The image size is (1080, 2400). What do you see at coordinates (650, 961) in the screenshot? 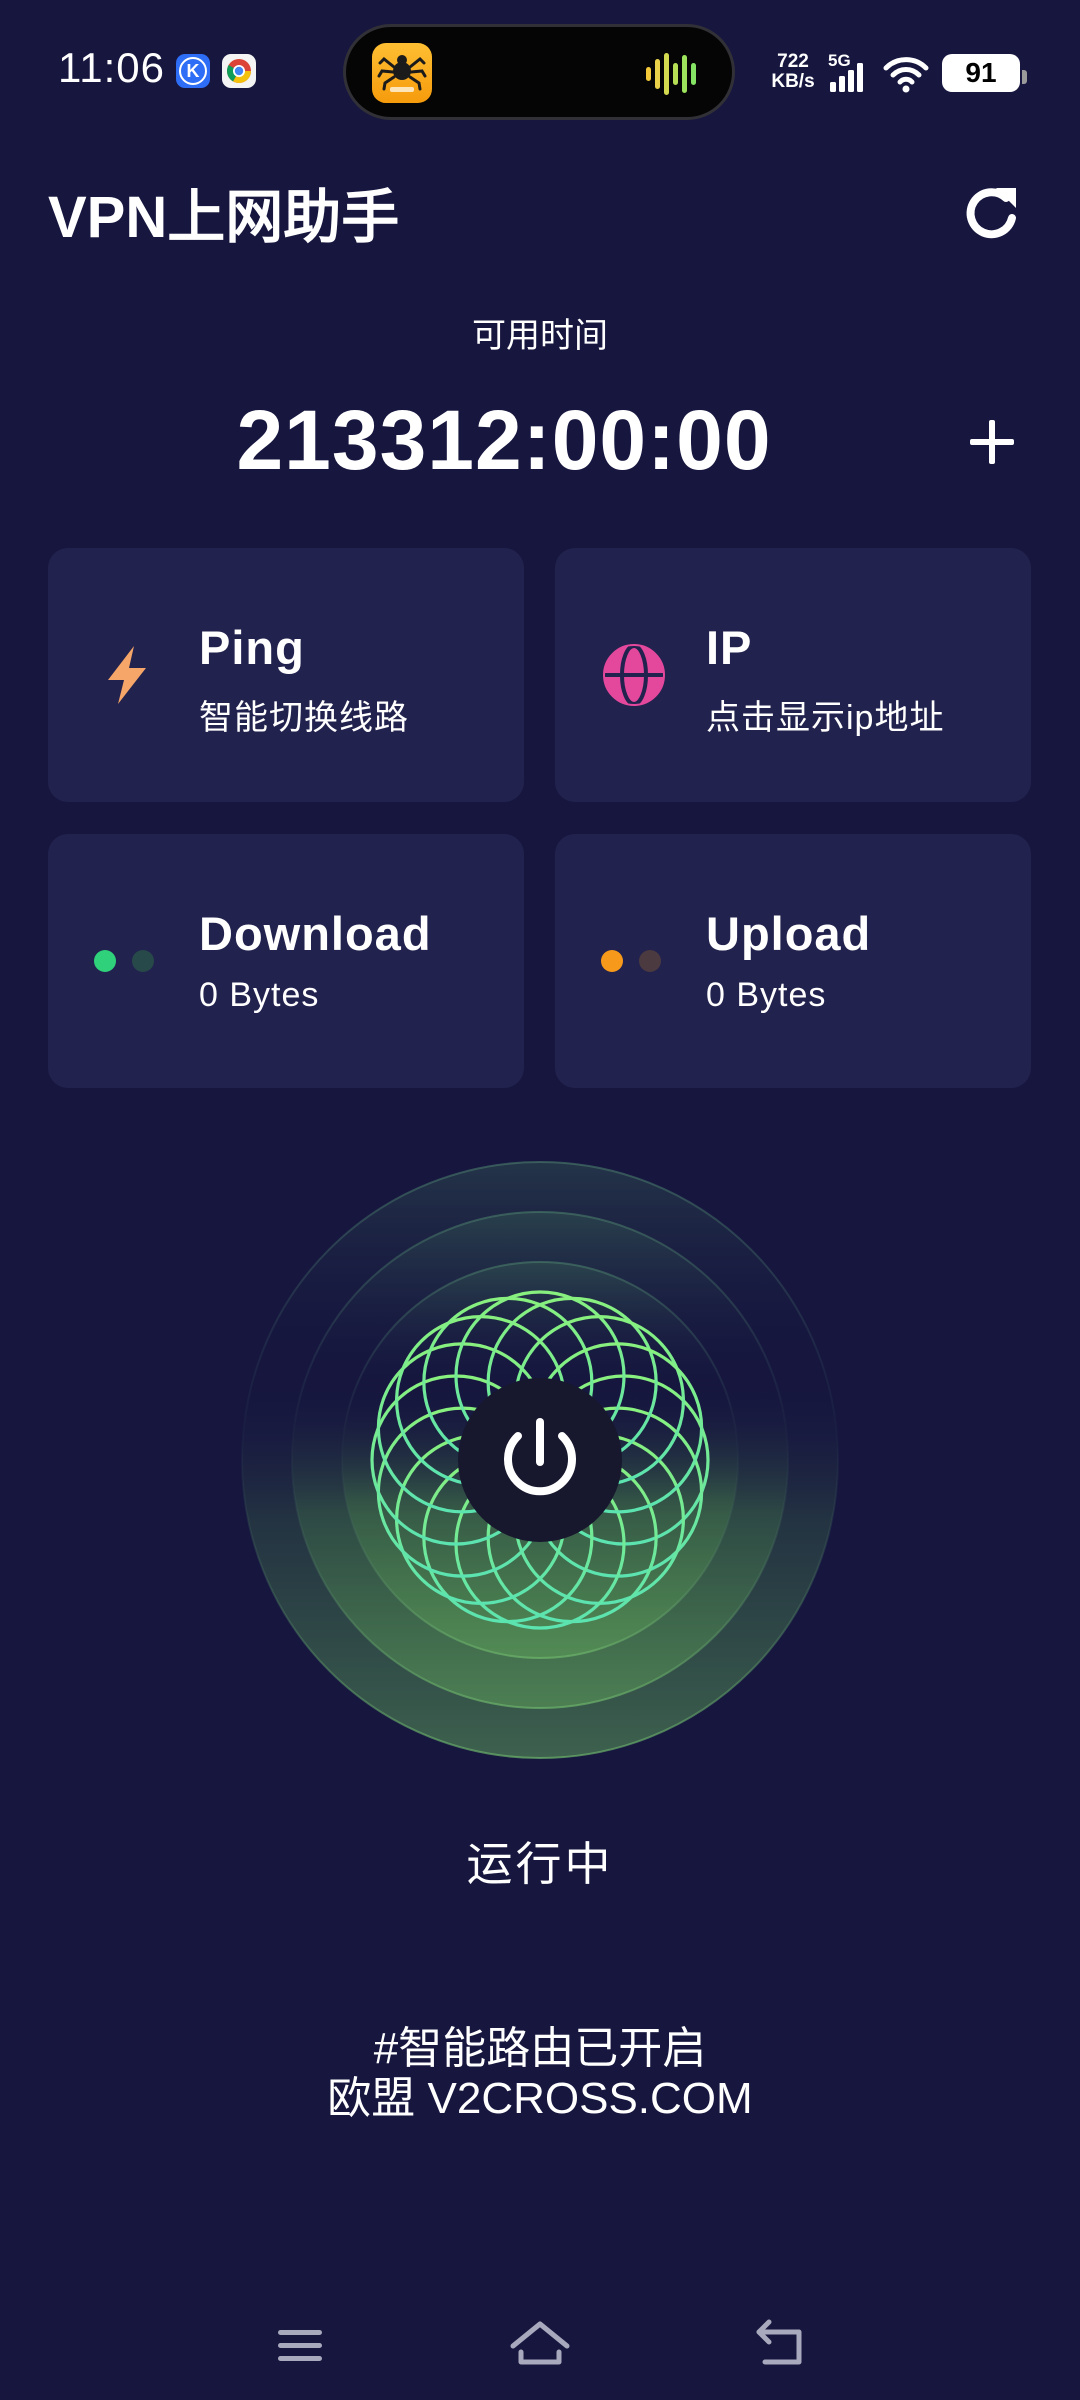
I see `upload-dot-inactive` at bounding box center [650, 961].